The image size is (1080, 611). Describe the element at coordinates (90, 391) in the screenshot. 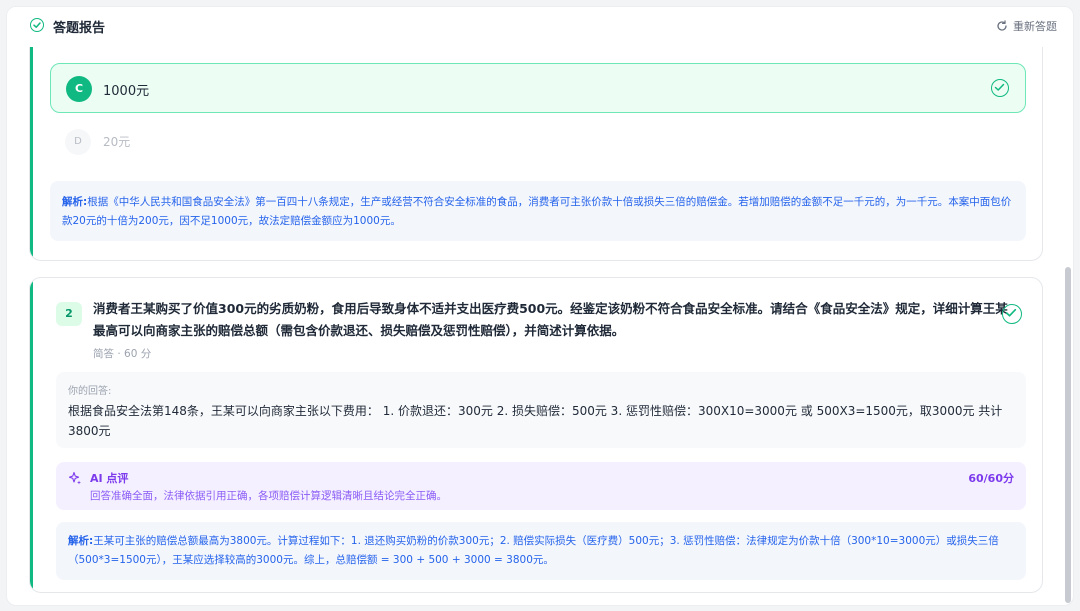

I see `answer-label: 你的回答:` at that location.